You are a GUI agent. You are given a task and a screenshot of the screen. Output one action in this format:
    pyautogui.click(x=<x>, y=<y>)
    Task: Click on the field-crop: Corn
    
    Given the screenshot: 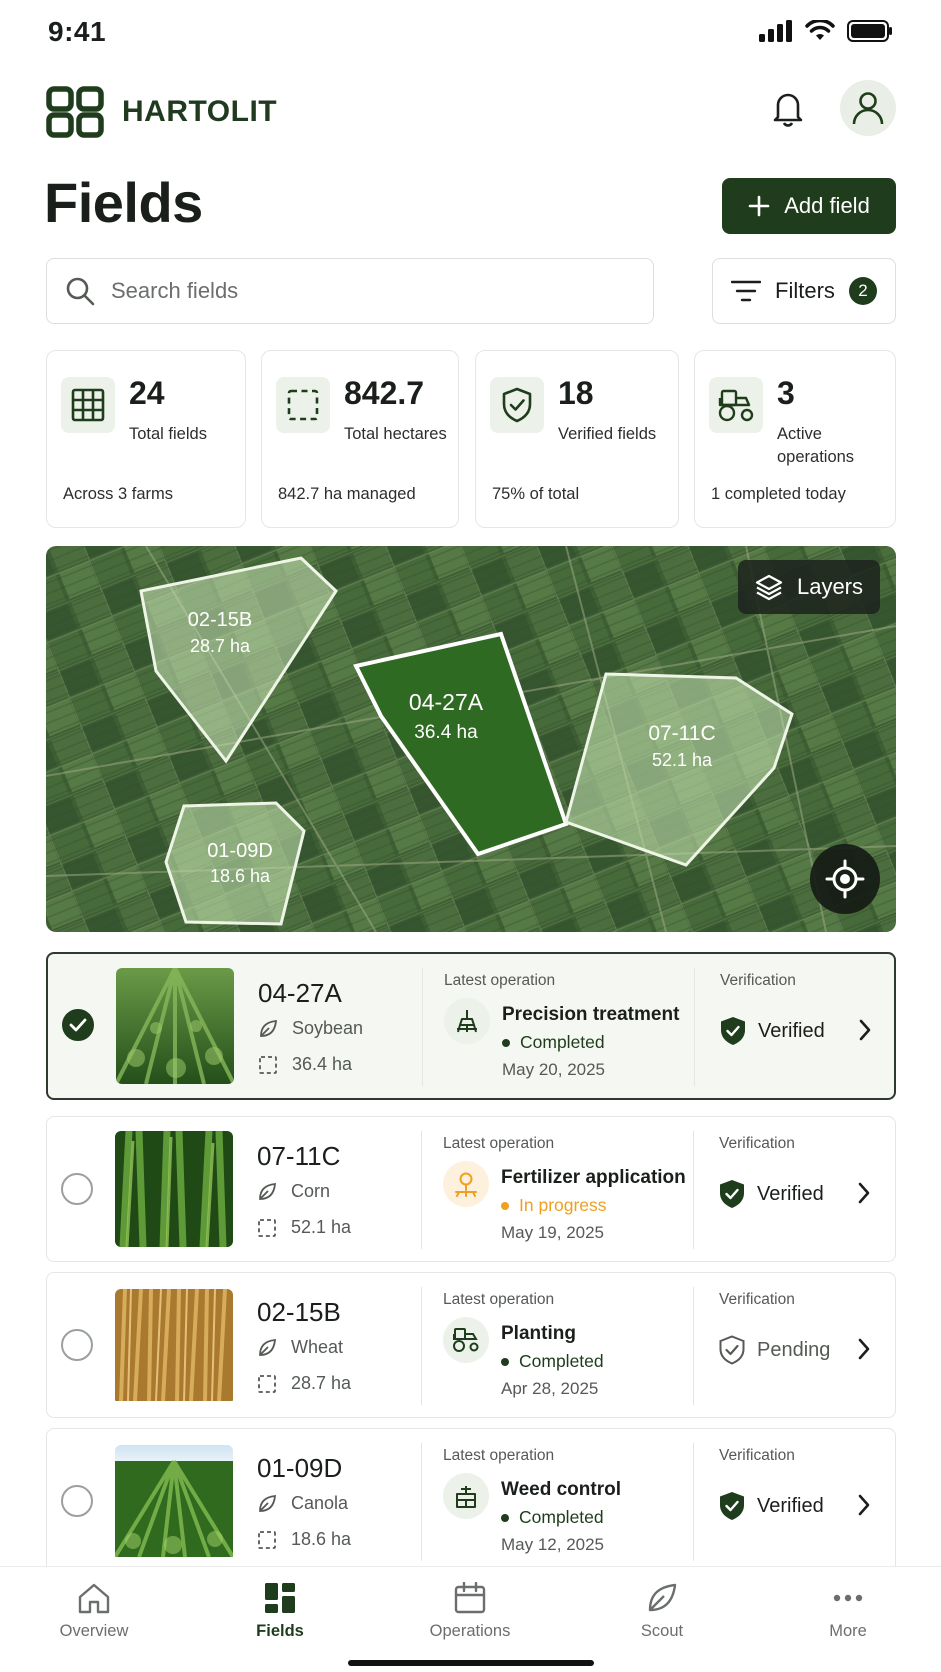 What is the action you would take?
    pyautogui.click(x=293, y=1191)
    